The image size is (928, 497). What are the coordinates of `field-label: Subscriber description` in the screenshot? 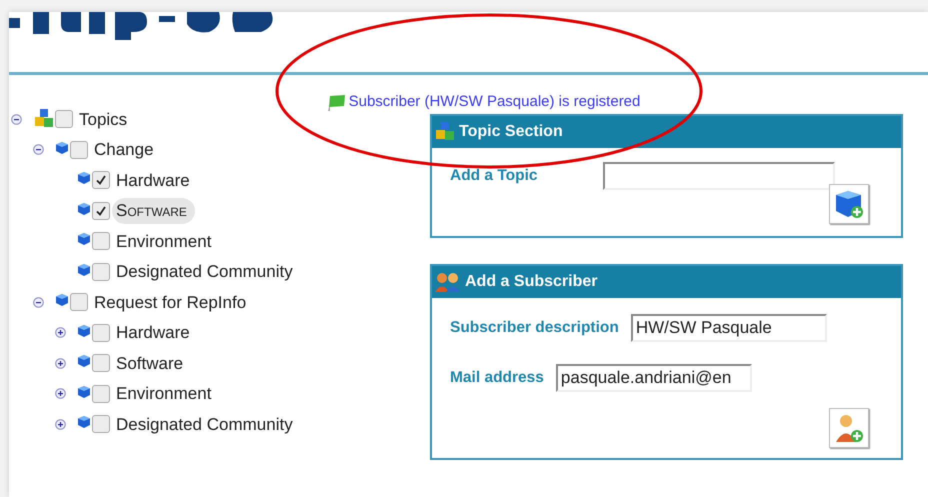 It's located at (534, 328).